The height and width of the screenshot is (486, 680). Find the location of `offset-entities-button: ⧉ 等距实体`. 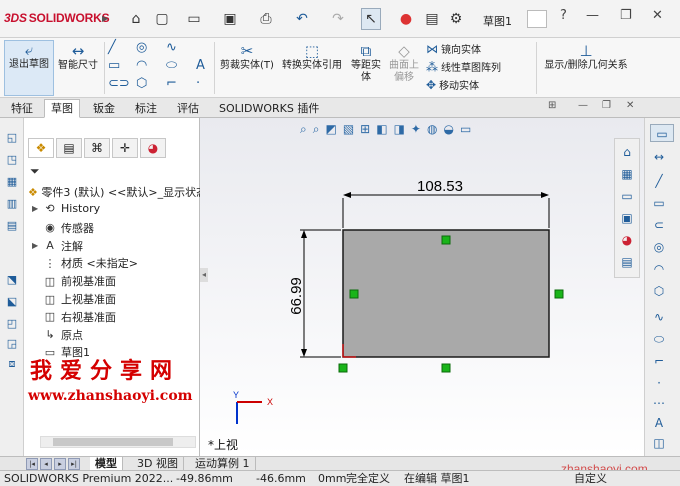

offset-entities-button: ⧉ 等距实体 is located at coordinates (366, 63).